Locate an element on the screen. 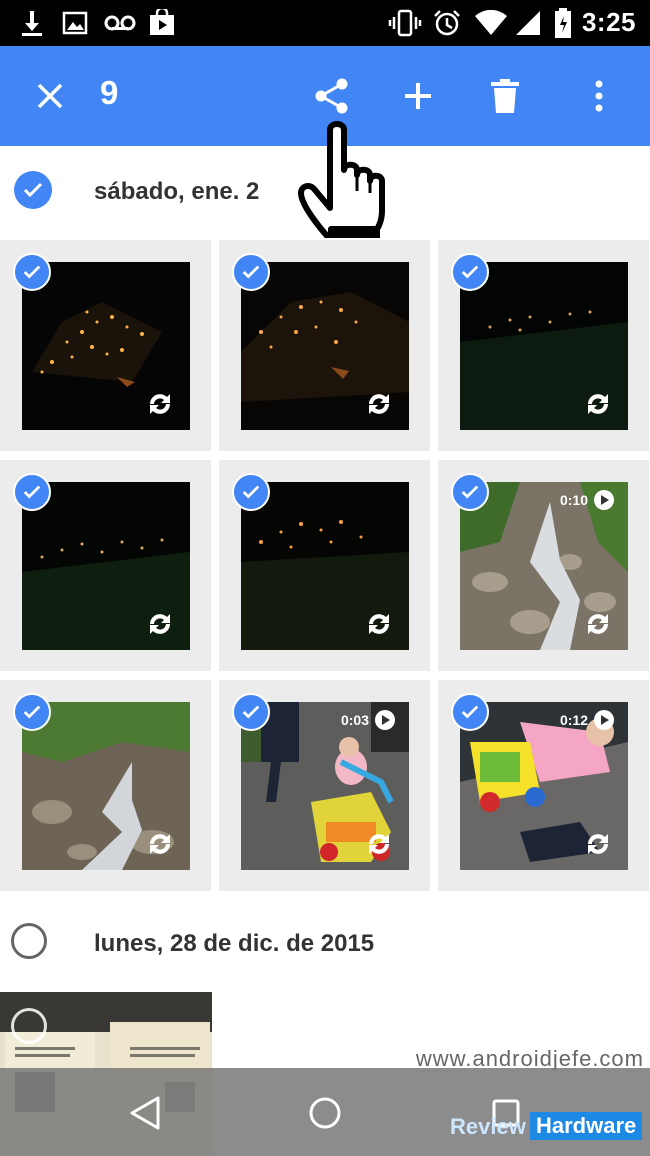 This screenshot has height=1156, width=650. back-icon is located at coordinates (145, 1113).